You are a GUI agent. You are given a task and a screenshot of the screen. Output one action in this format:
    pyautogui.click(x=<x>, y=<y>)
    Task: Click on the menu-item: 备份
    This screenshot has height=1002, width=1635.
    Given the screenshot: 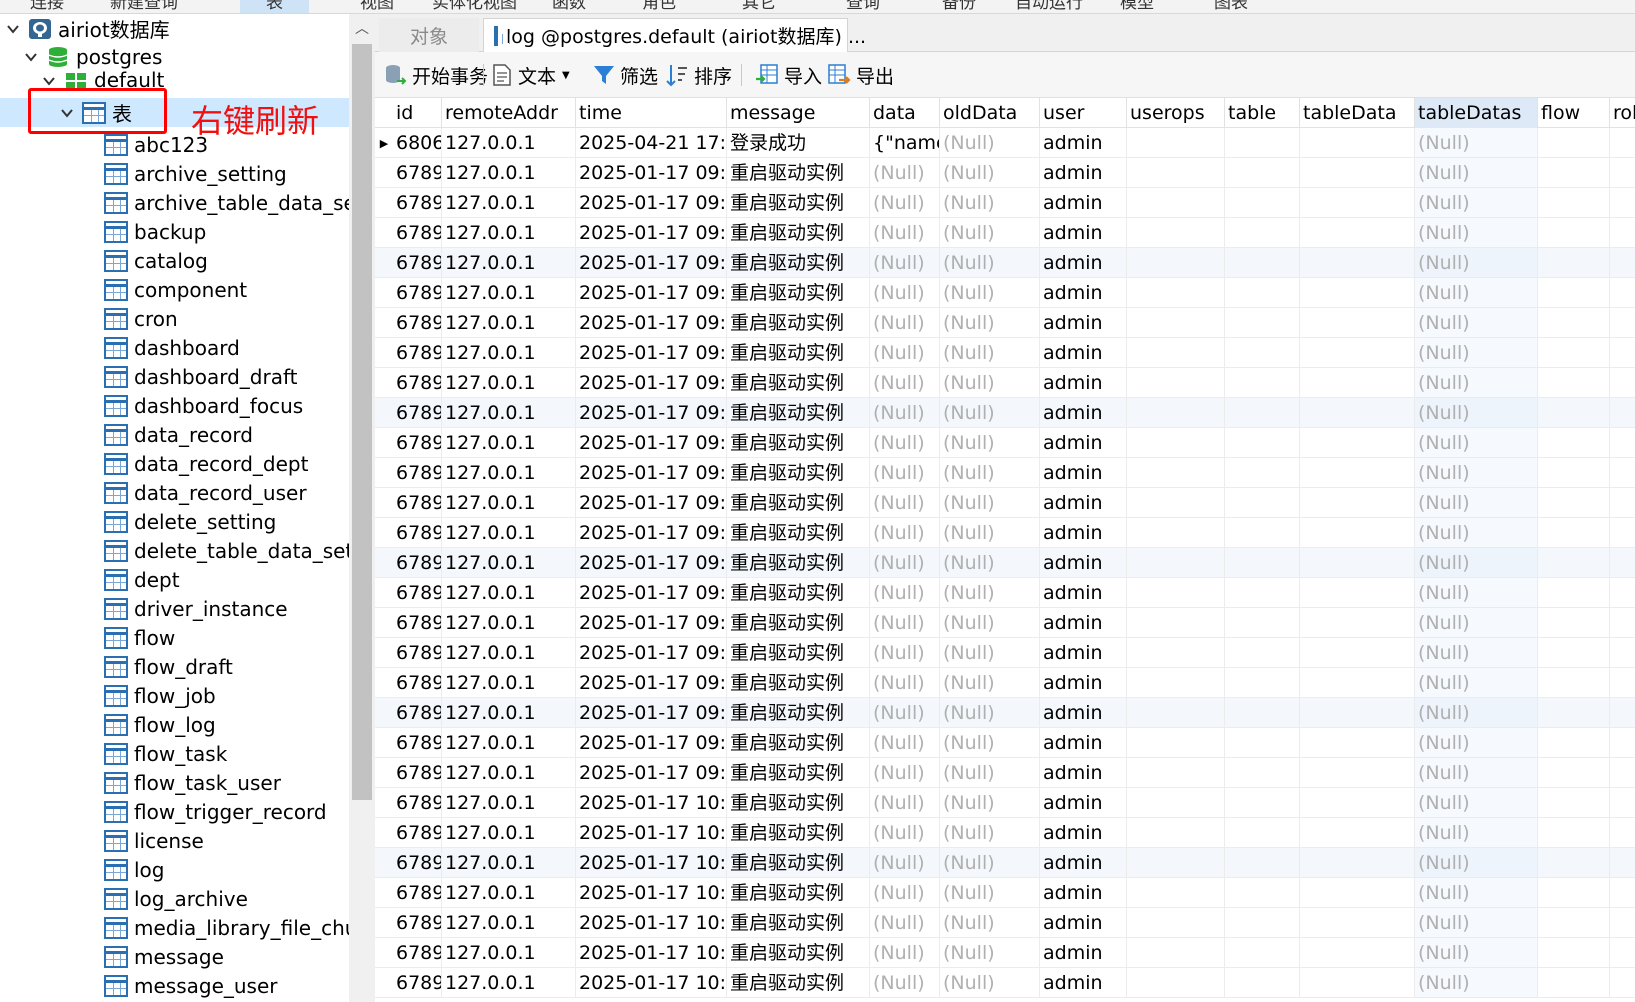 What is the action you would take?
    pyautogui.click(x=959, y=6)
    